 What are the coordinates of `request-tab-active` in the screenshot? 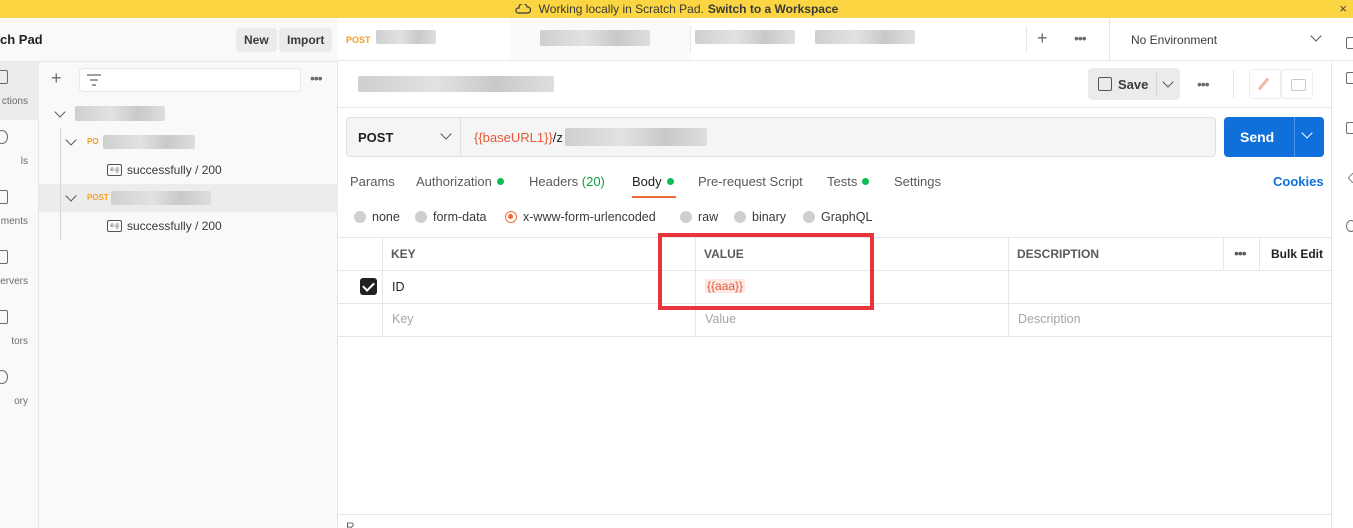 It's located at (600, 39).